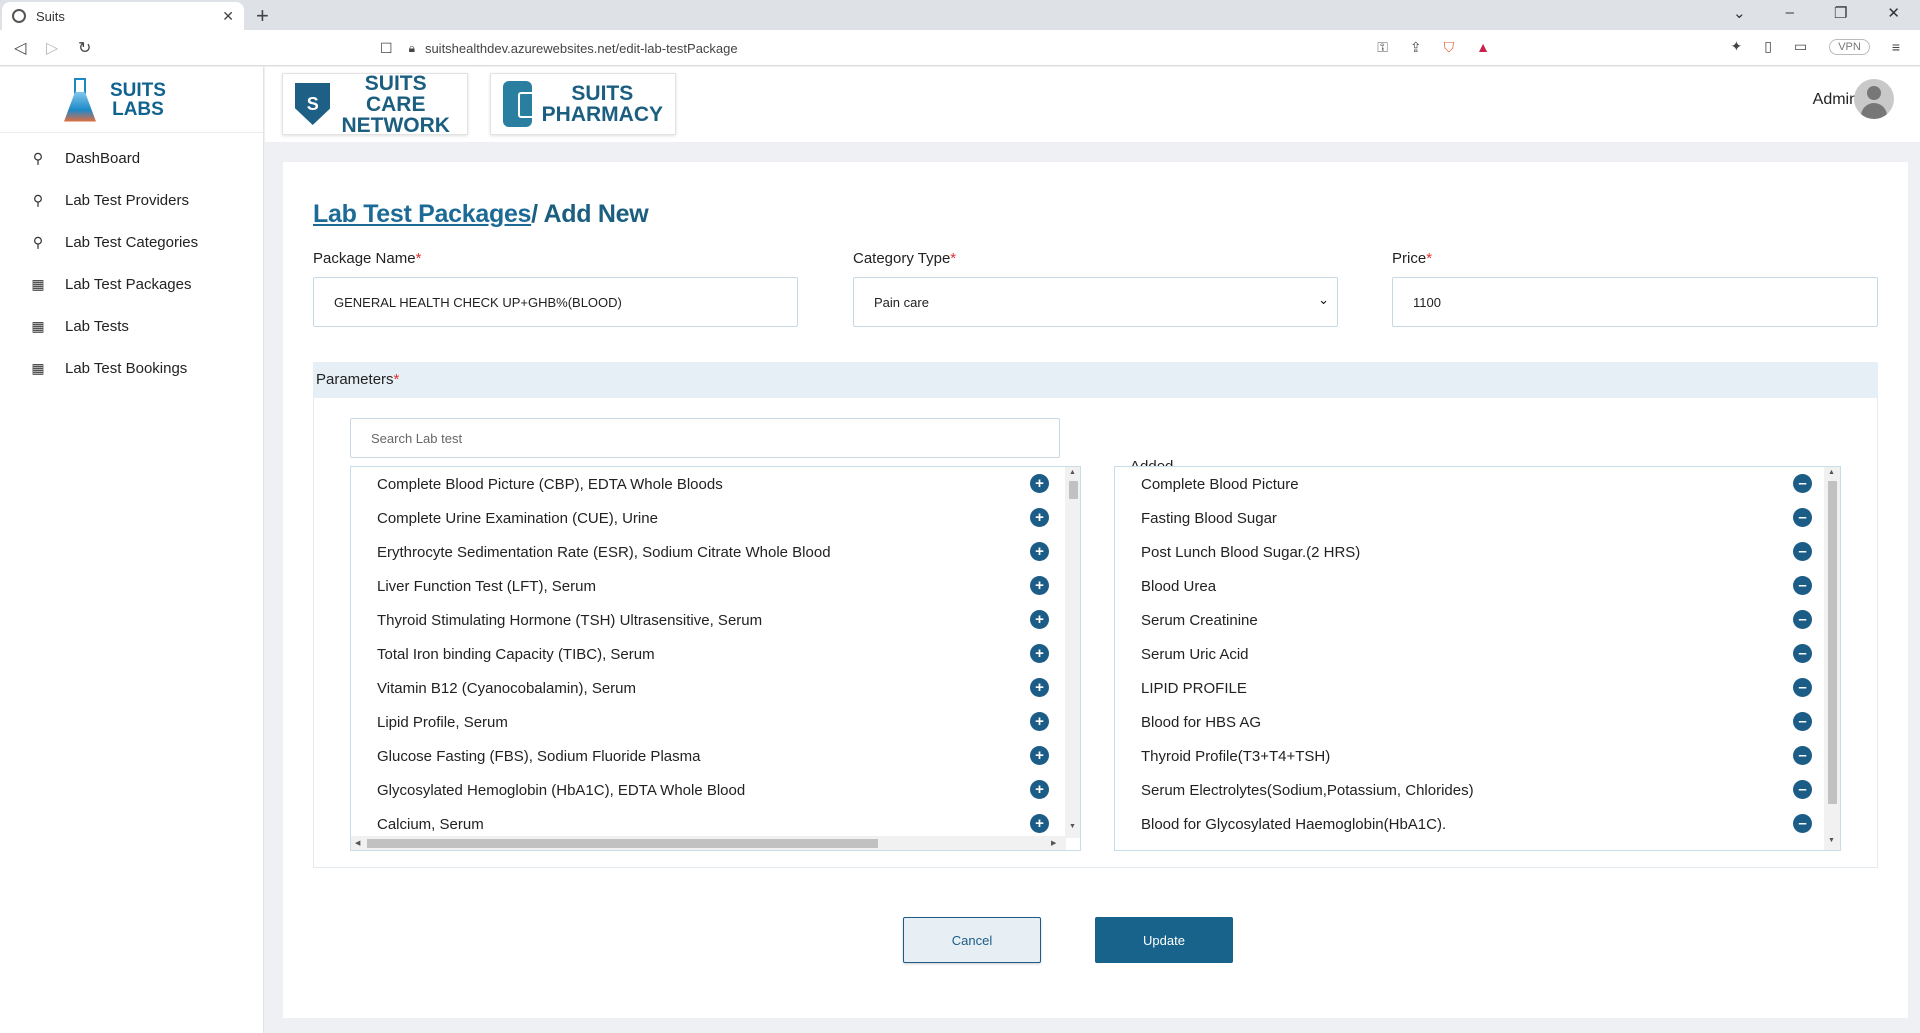 The width and height of the screenshot is (1920, 1033). I want to click on vpn-badge: VPN, so click(1849, 46).